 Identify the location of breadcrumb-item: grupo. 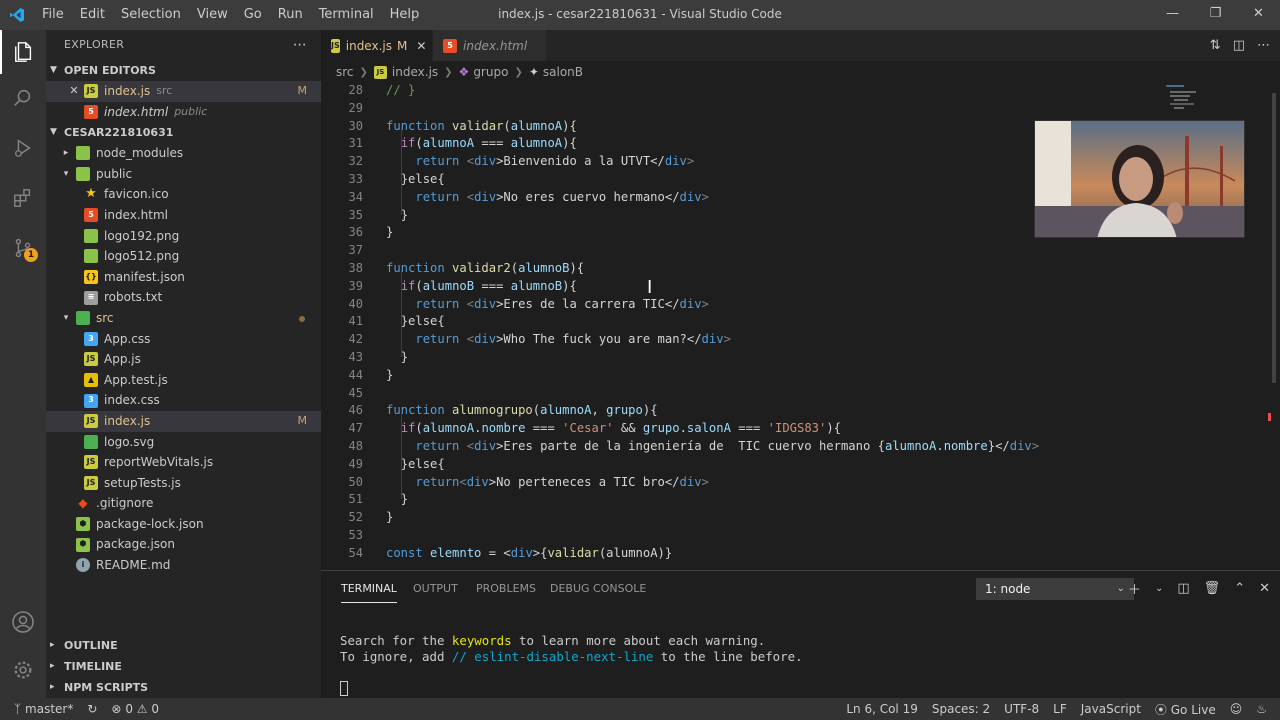
(490, 72).